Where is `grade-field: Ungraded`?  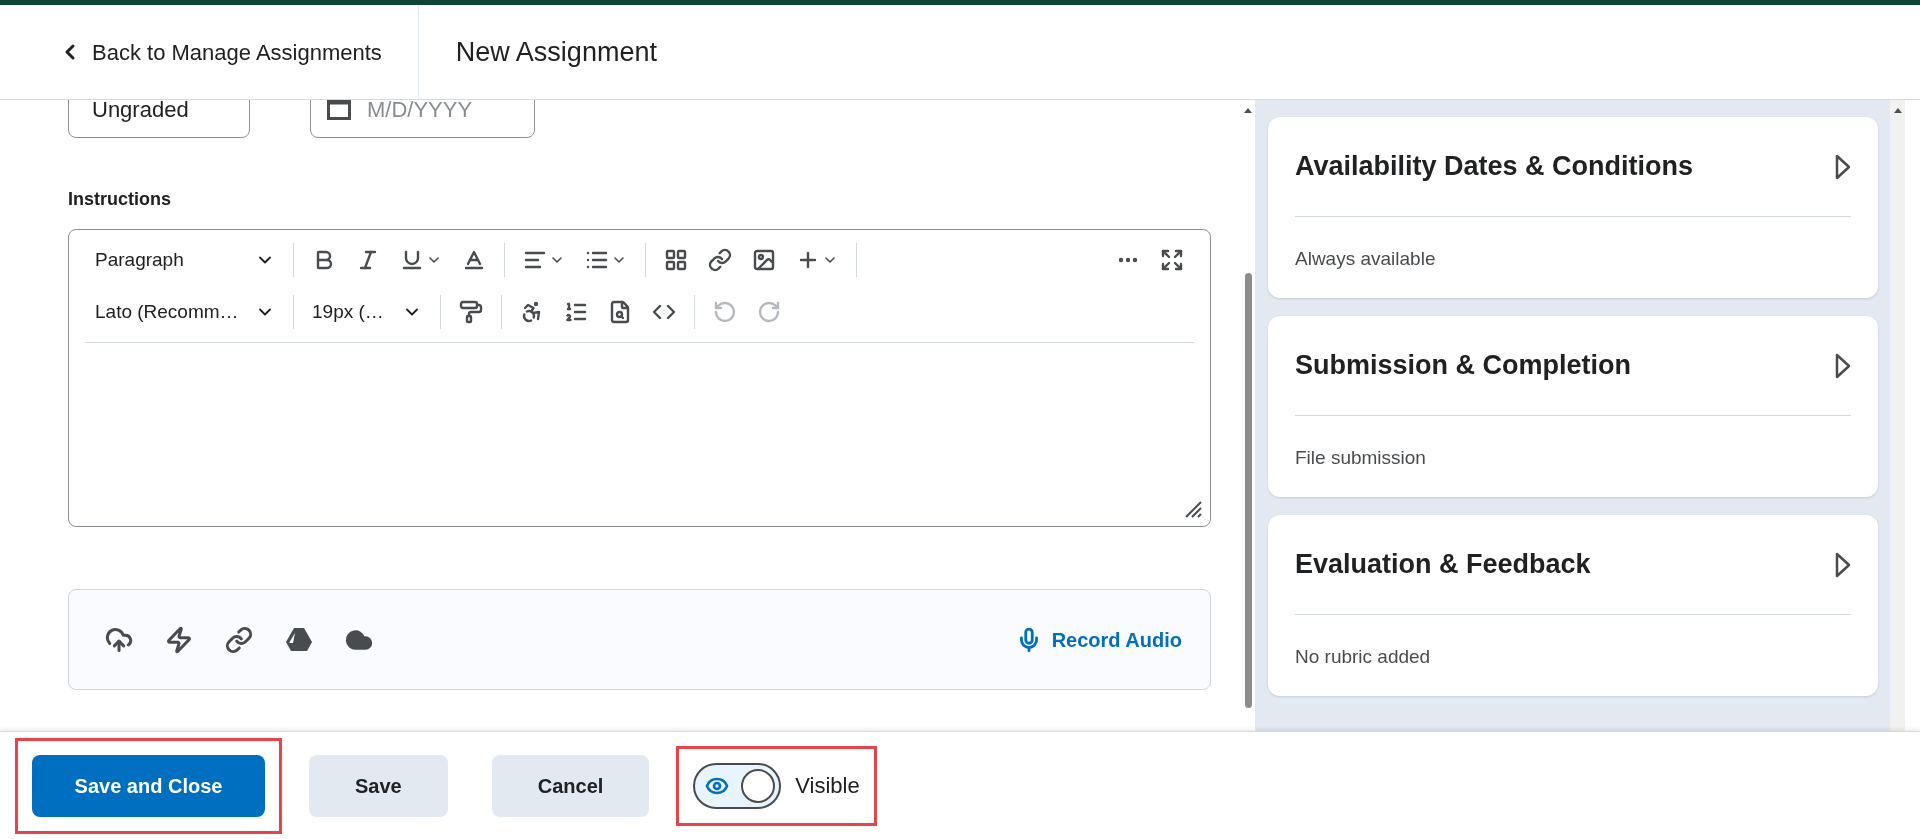
grade-field: Ungraded is located at coordinates (159, 119).